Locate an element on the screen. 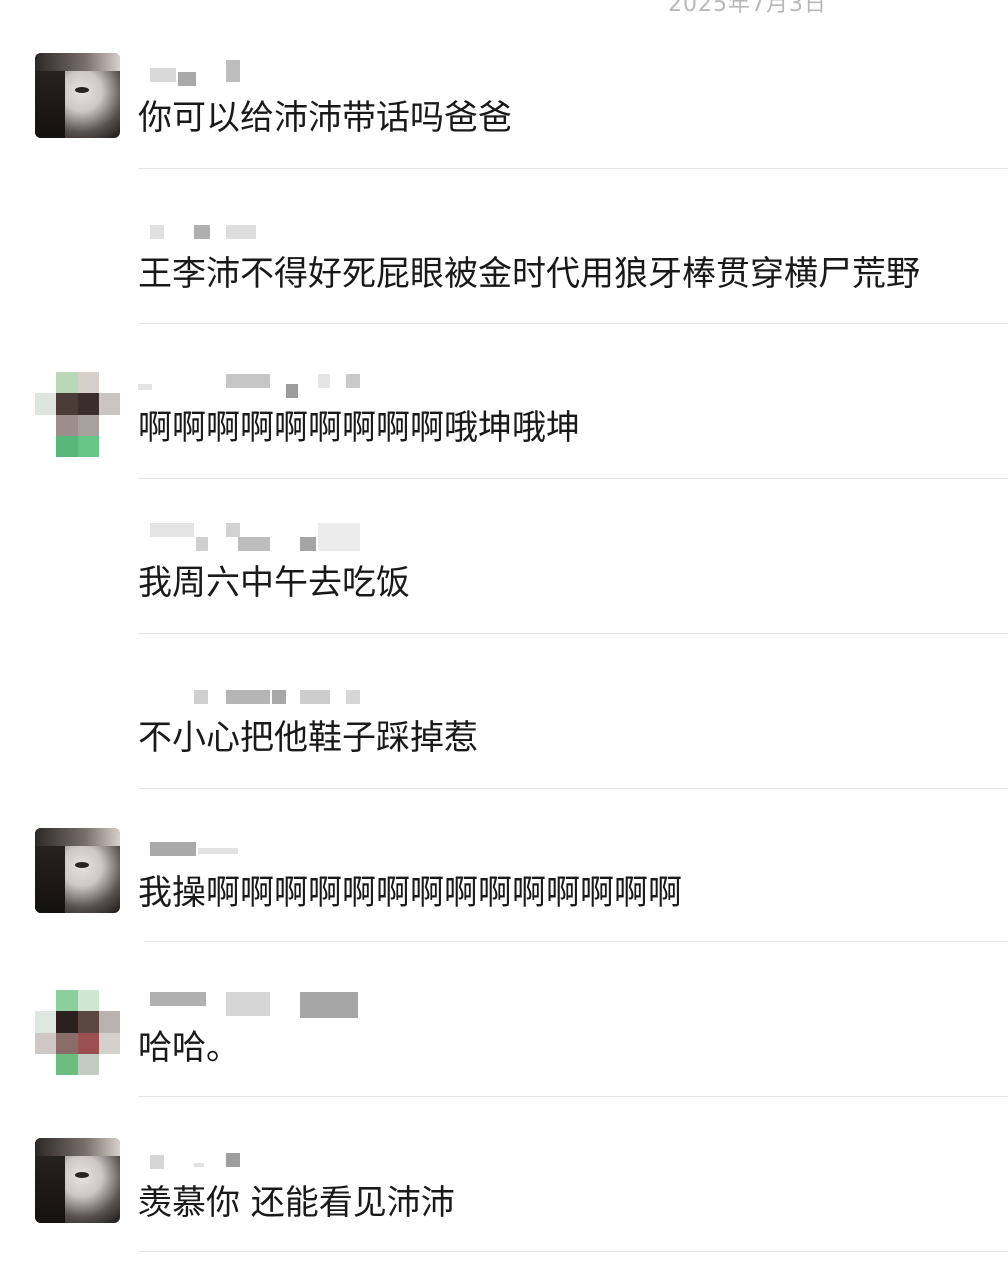  message-item: 啊啊啊啊啊啊啊啊啊哦坤哦坤 is located at coordinates (504, 394).